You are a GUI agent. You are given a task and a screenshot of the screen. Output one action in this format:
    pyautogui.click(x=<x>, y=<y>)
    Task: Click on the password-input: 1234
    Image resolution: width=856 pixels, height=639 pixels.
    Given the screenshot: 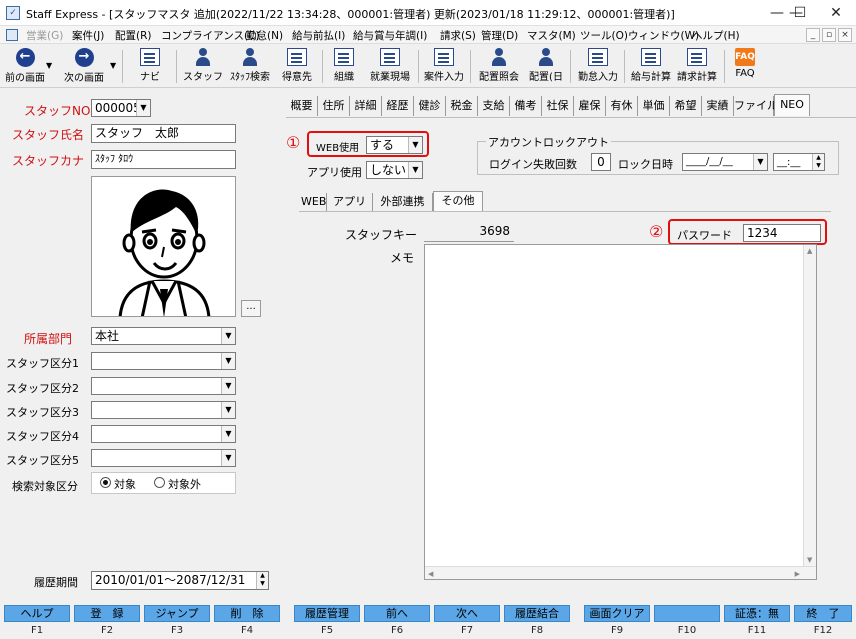 What is the action you would take?
    pyautogui.click(x=782, y=233)
    